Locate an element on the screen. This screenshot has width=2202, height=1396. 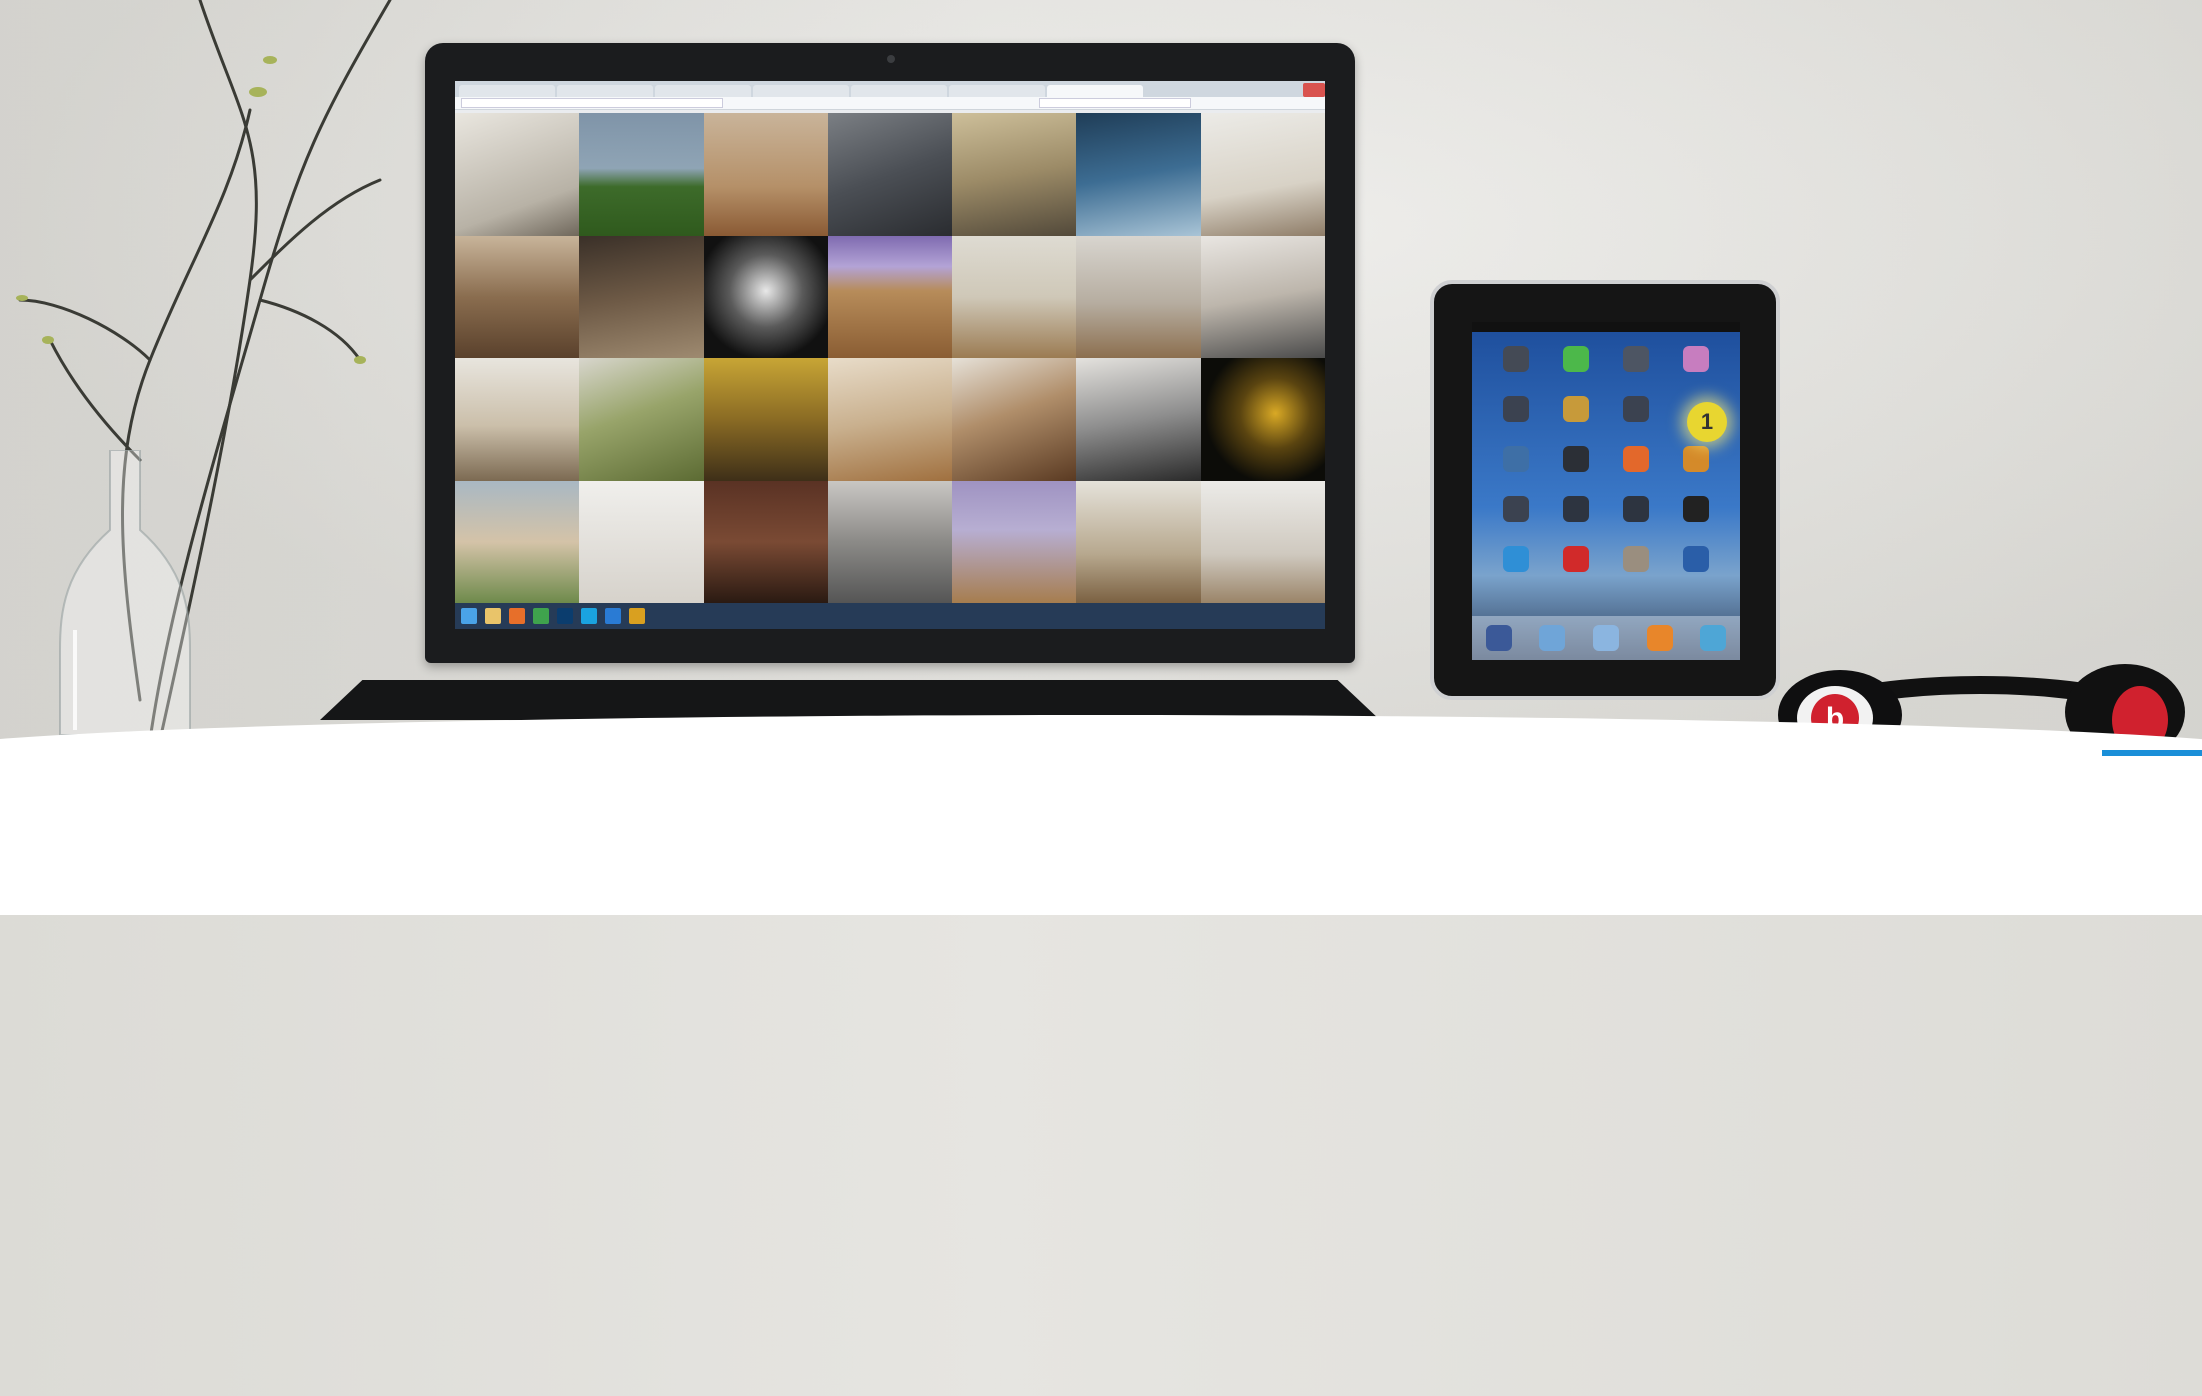
close-icon is located at coordinates (1314, 90).